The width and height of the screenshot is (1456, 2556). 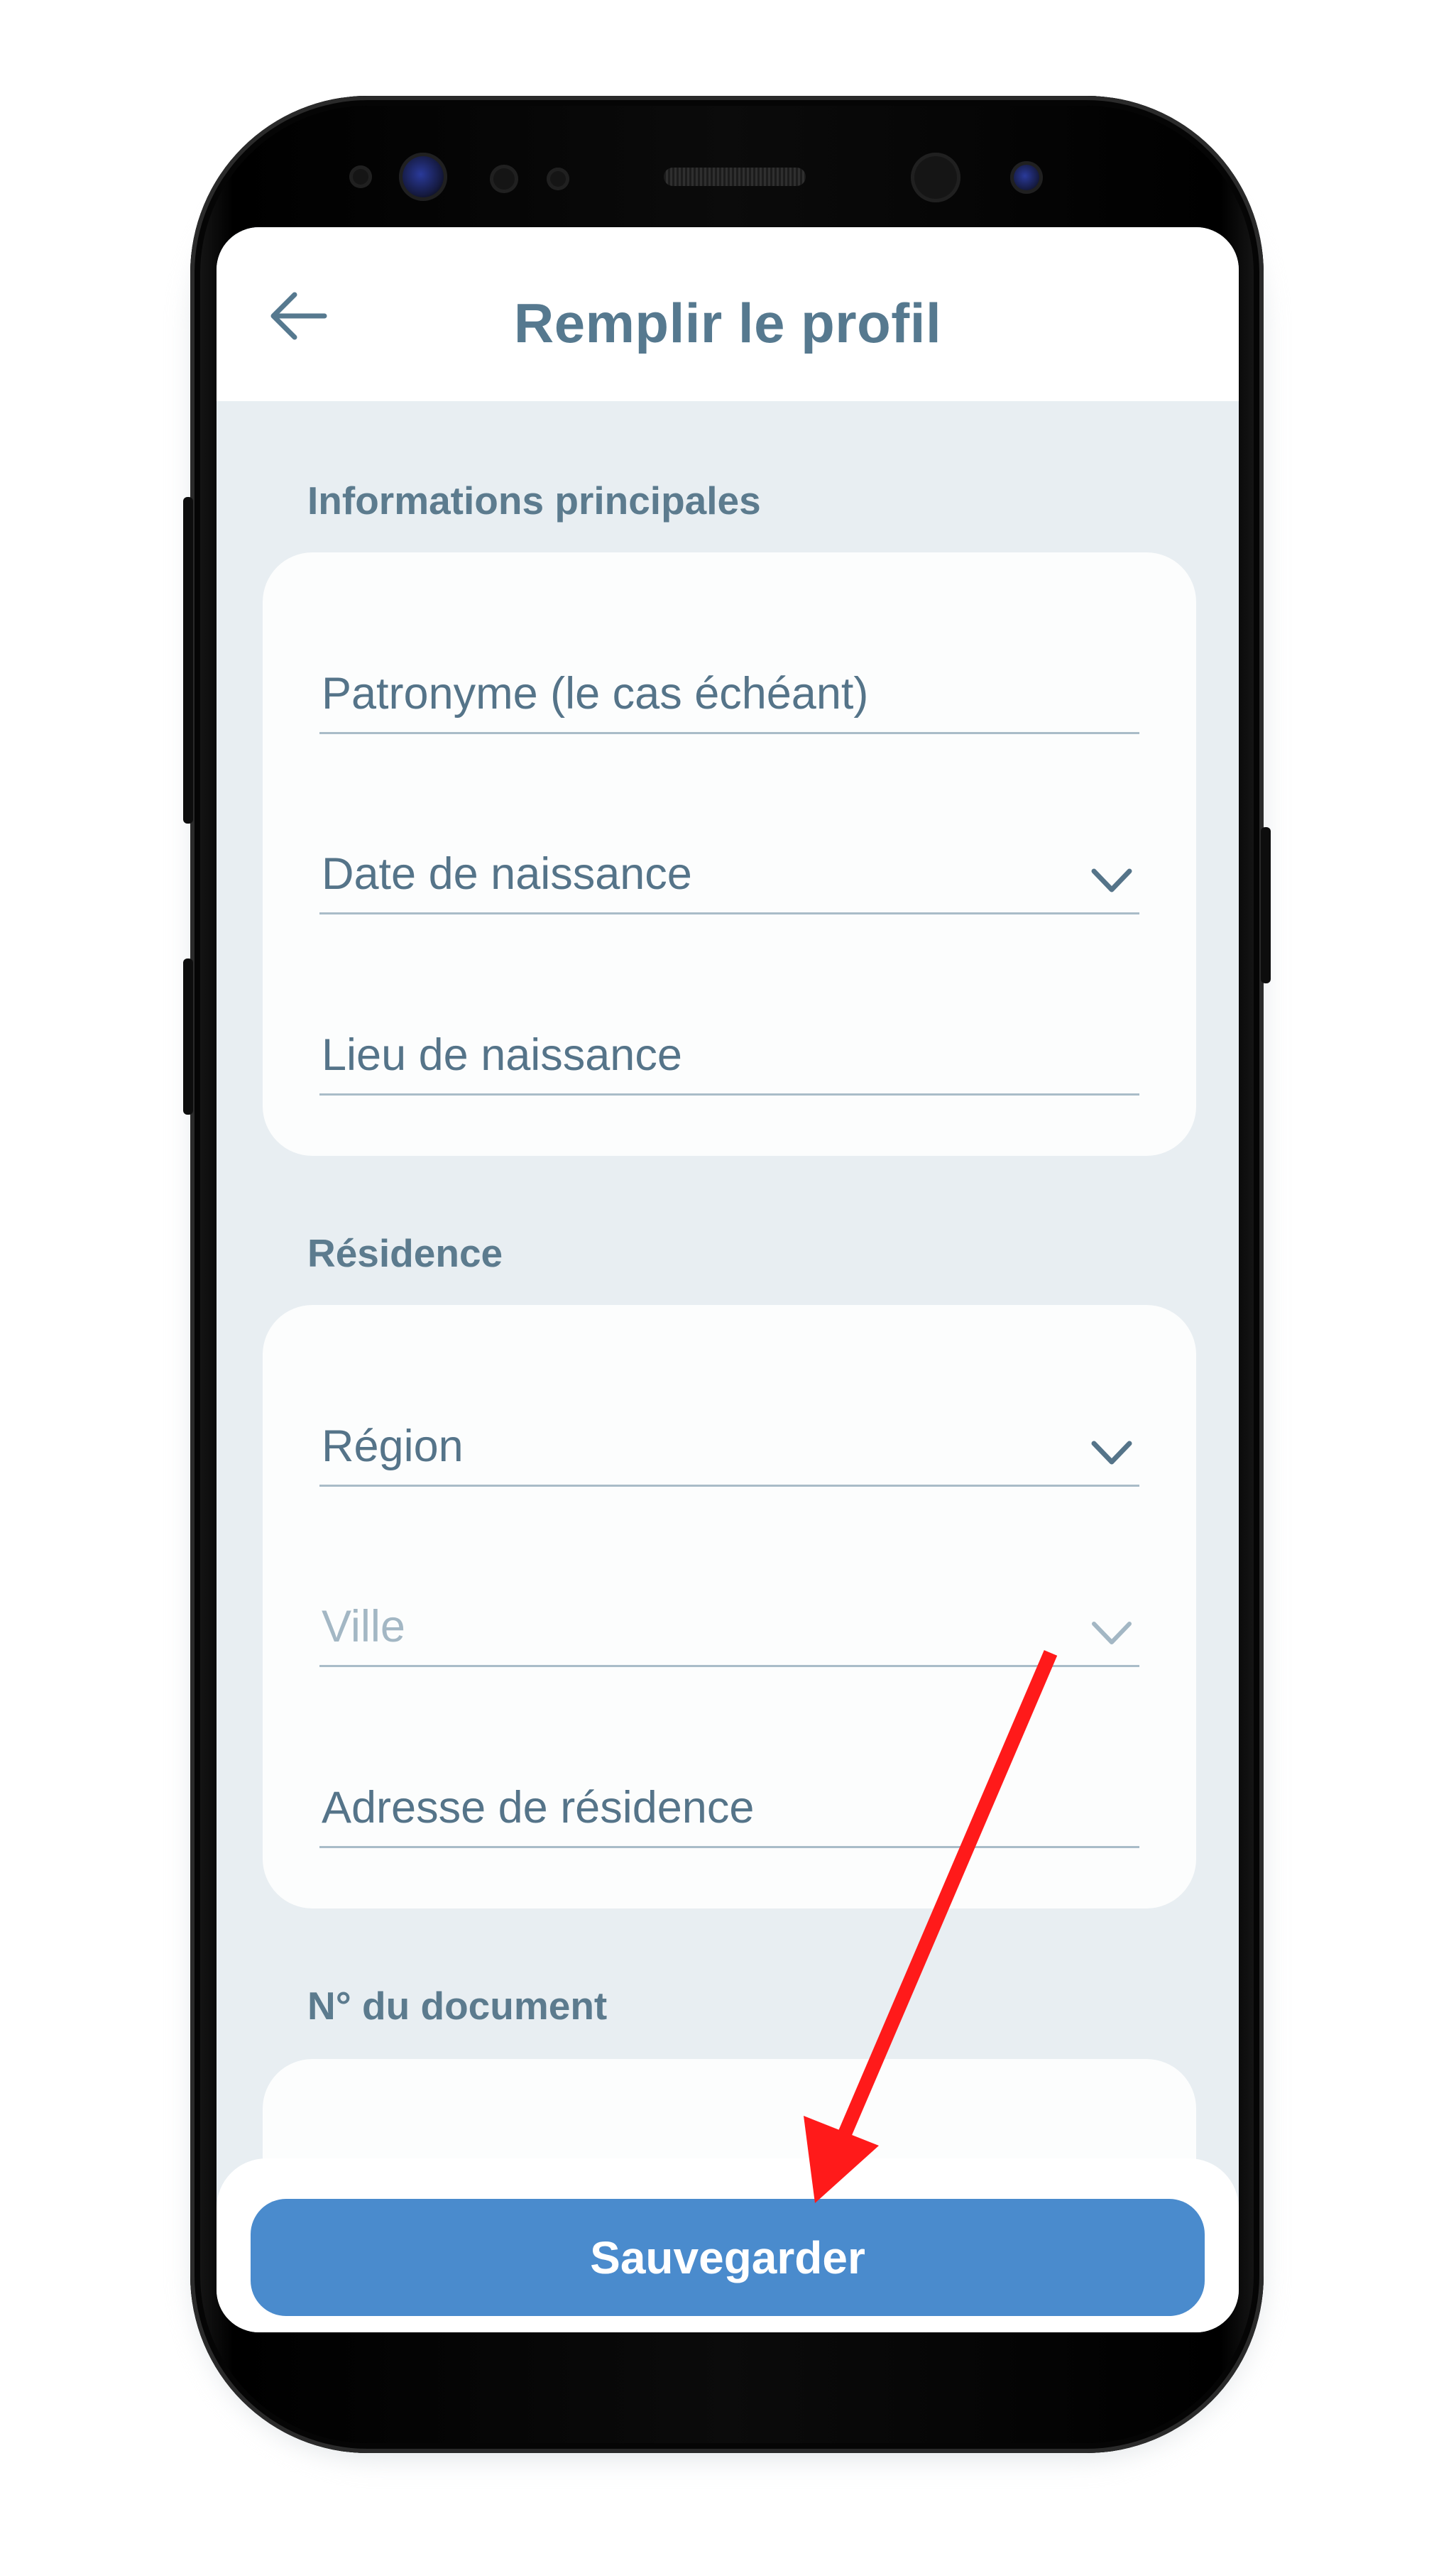 I want to click on region-dropdown: Région, so click(x=729, y=1440).